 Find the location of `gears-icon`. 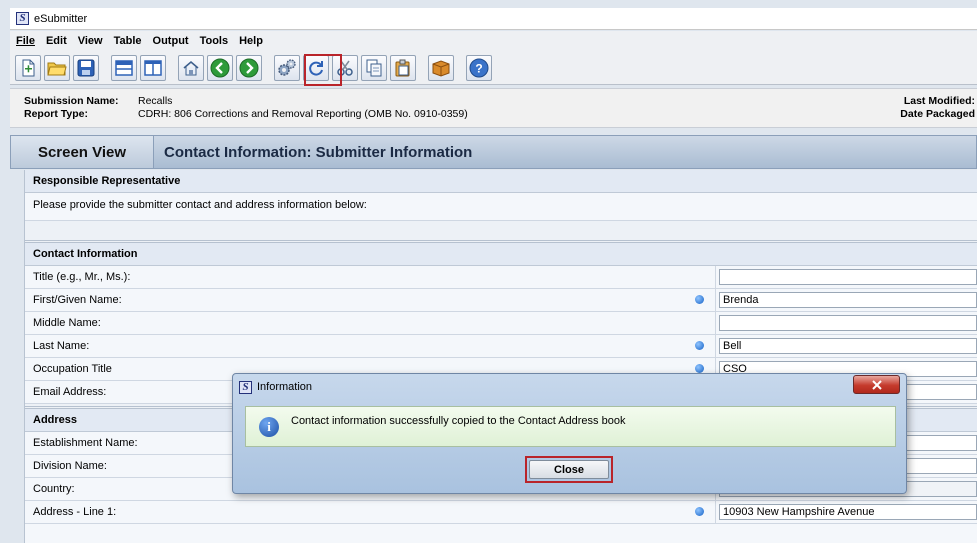

gears-icon is located at coordinates (287, 67).